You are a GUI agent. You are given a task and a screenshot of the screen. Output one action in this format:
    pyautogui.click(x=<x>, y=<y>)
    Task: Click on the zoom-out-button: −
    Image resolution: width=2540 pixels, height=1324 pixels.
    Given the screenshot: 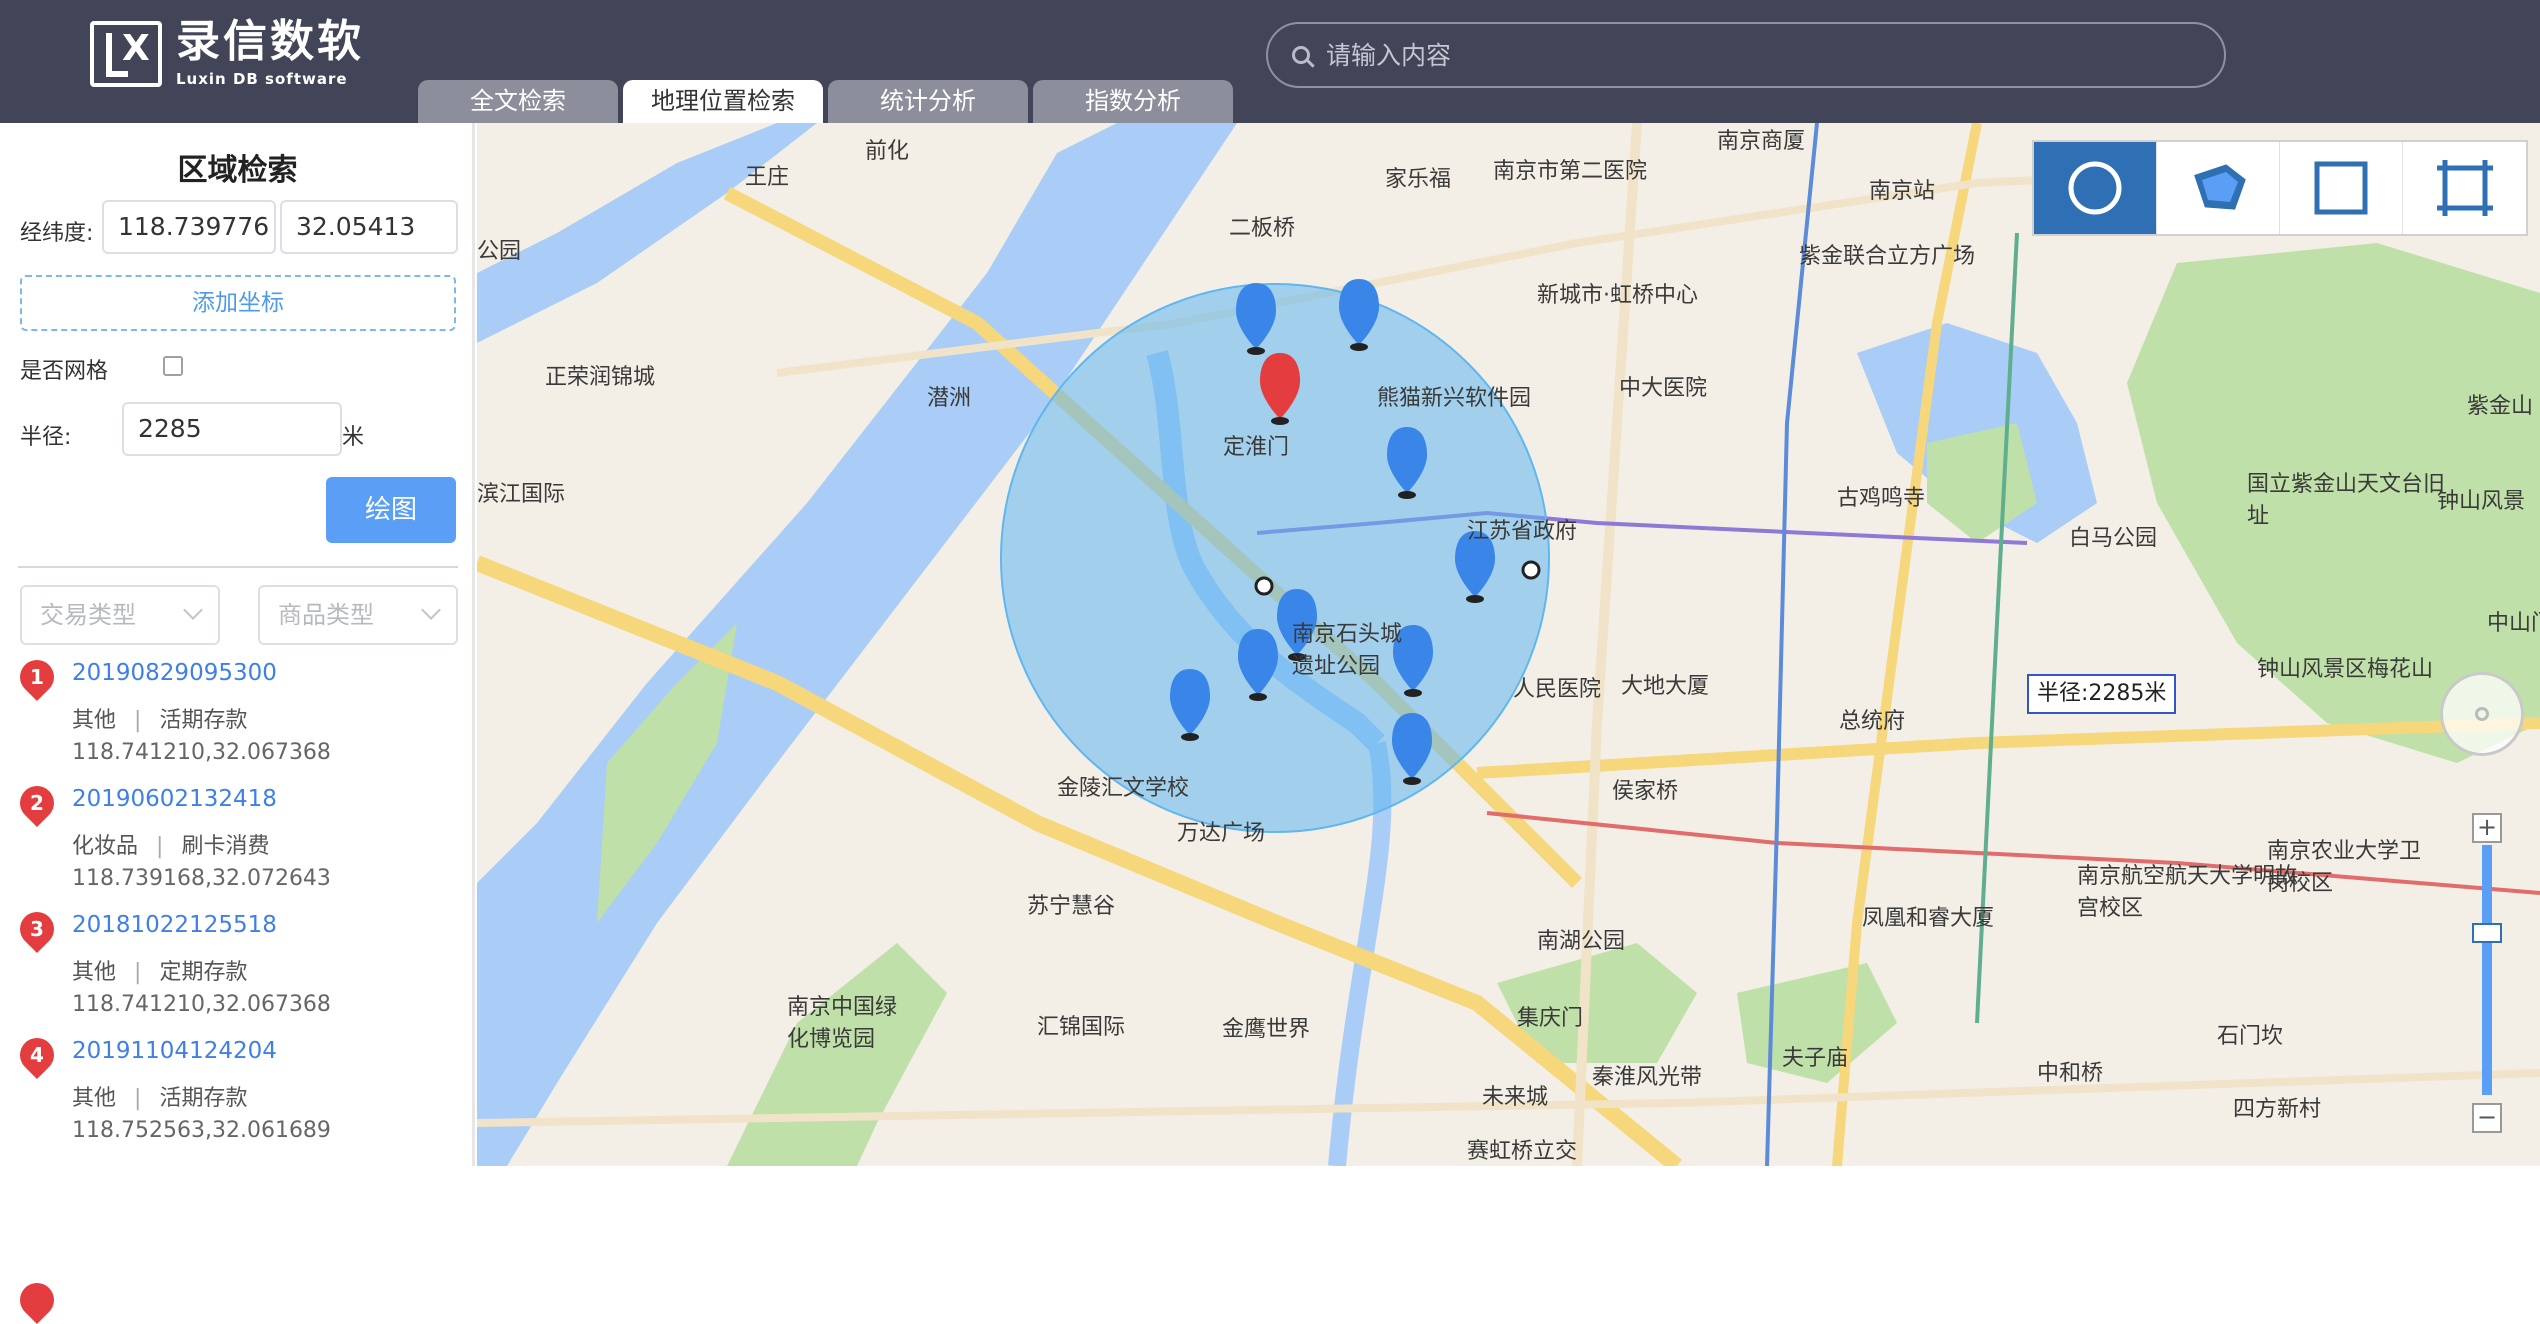 What is the action you would take?
    pyautogui.click(x=2487, y=1118)
    